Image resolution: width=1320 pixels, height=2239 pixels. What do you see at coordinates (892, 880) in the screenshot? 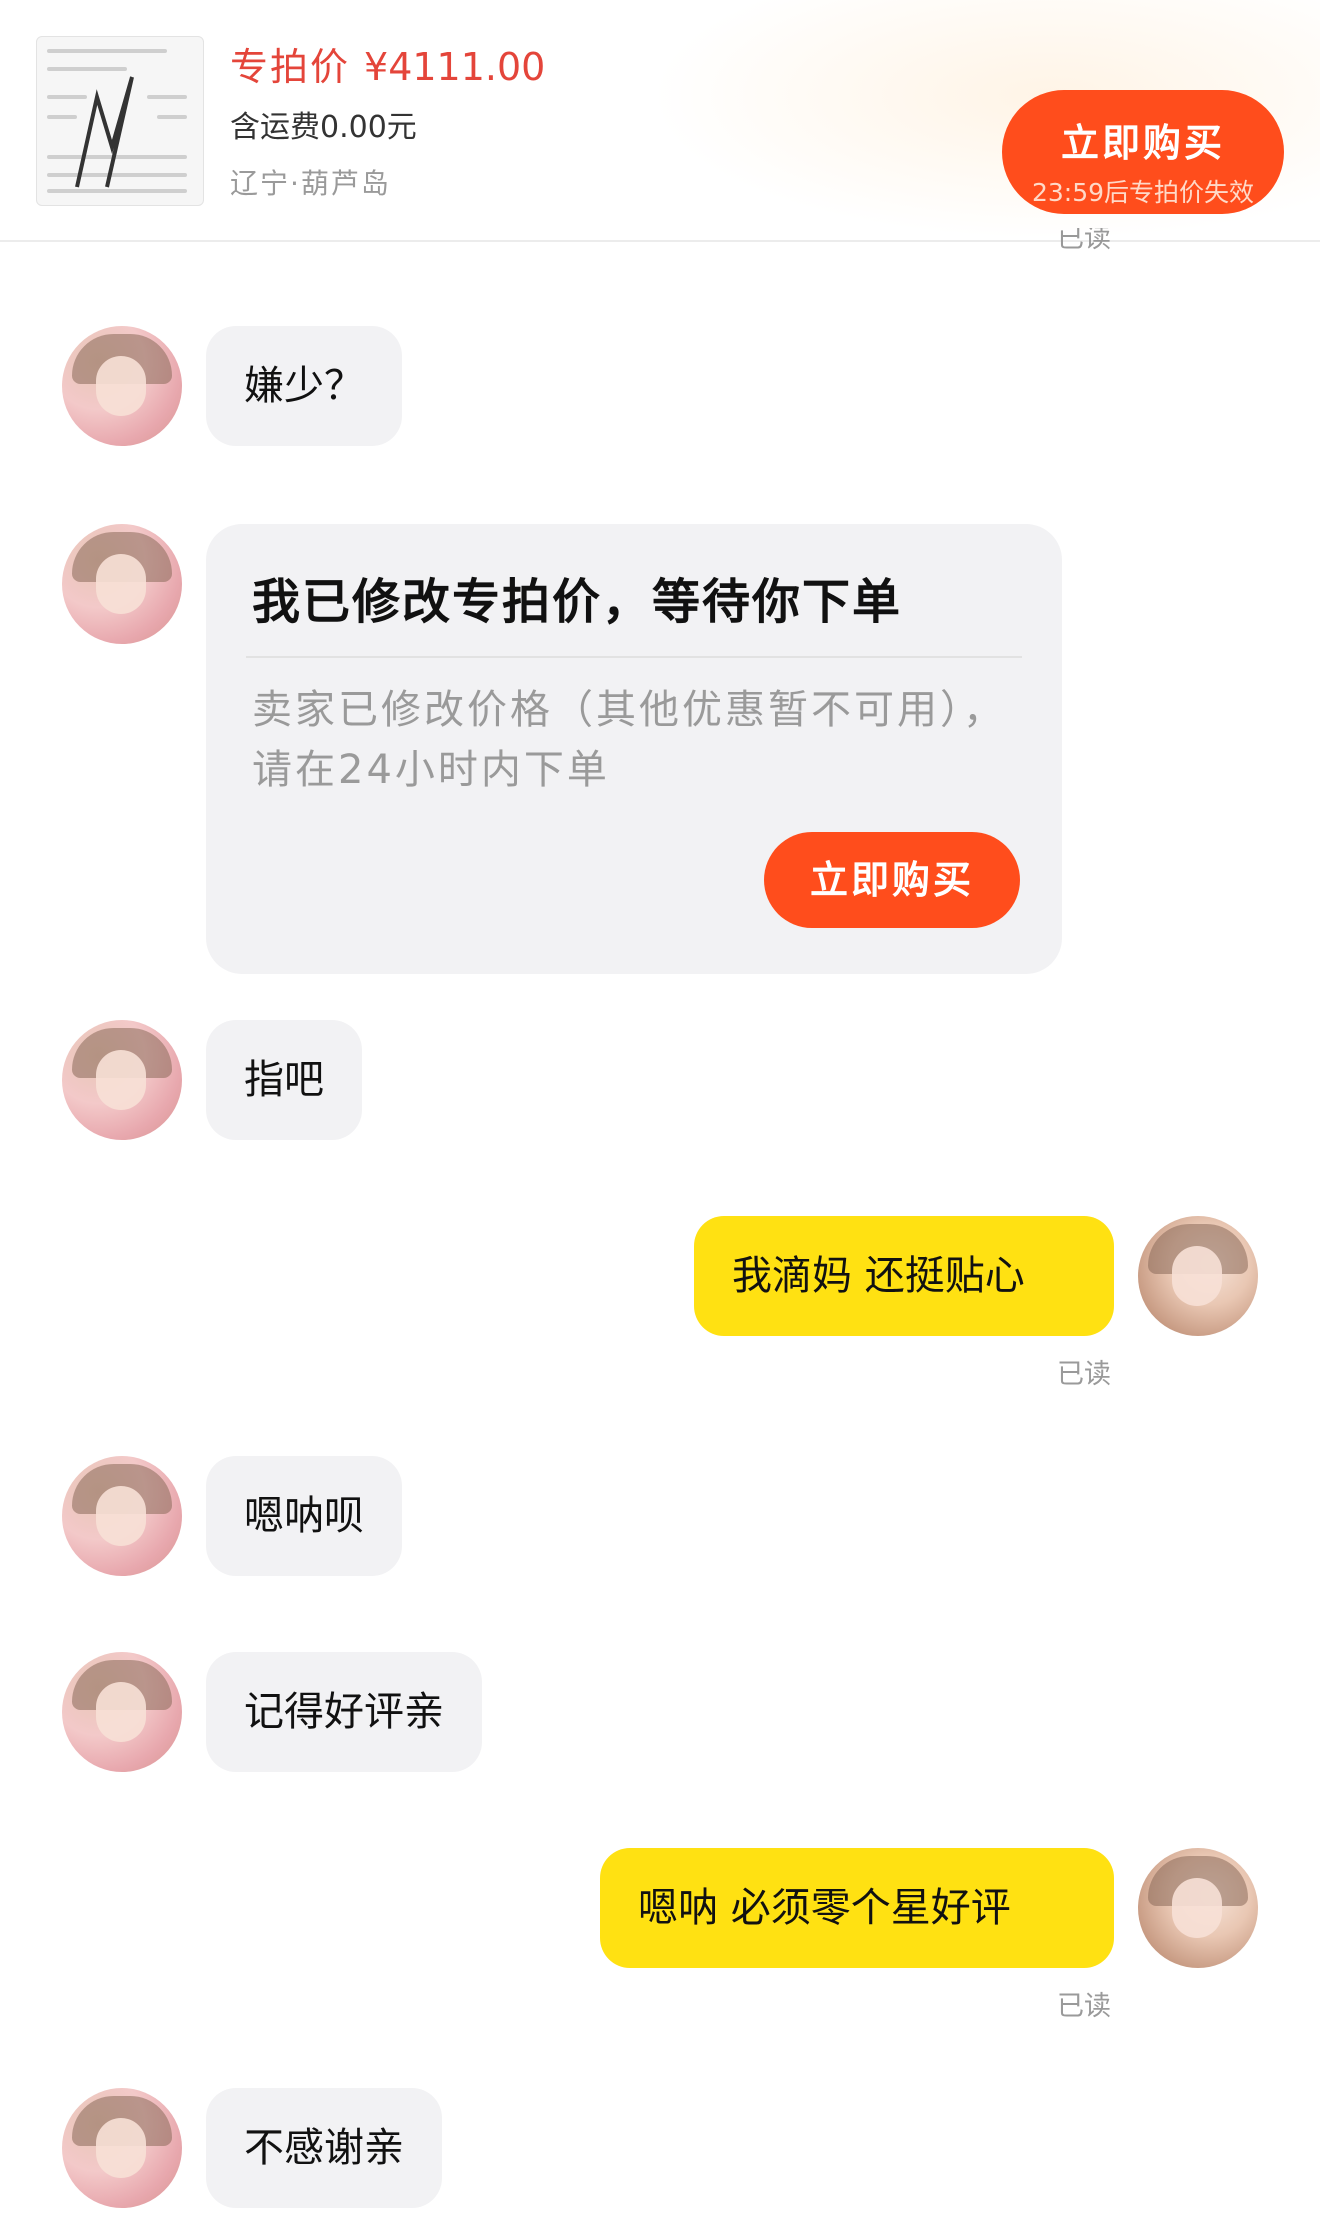
I see `card-buy-now-button: 立即购买` at bounding box center [892, 880].